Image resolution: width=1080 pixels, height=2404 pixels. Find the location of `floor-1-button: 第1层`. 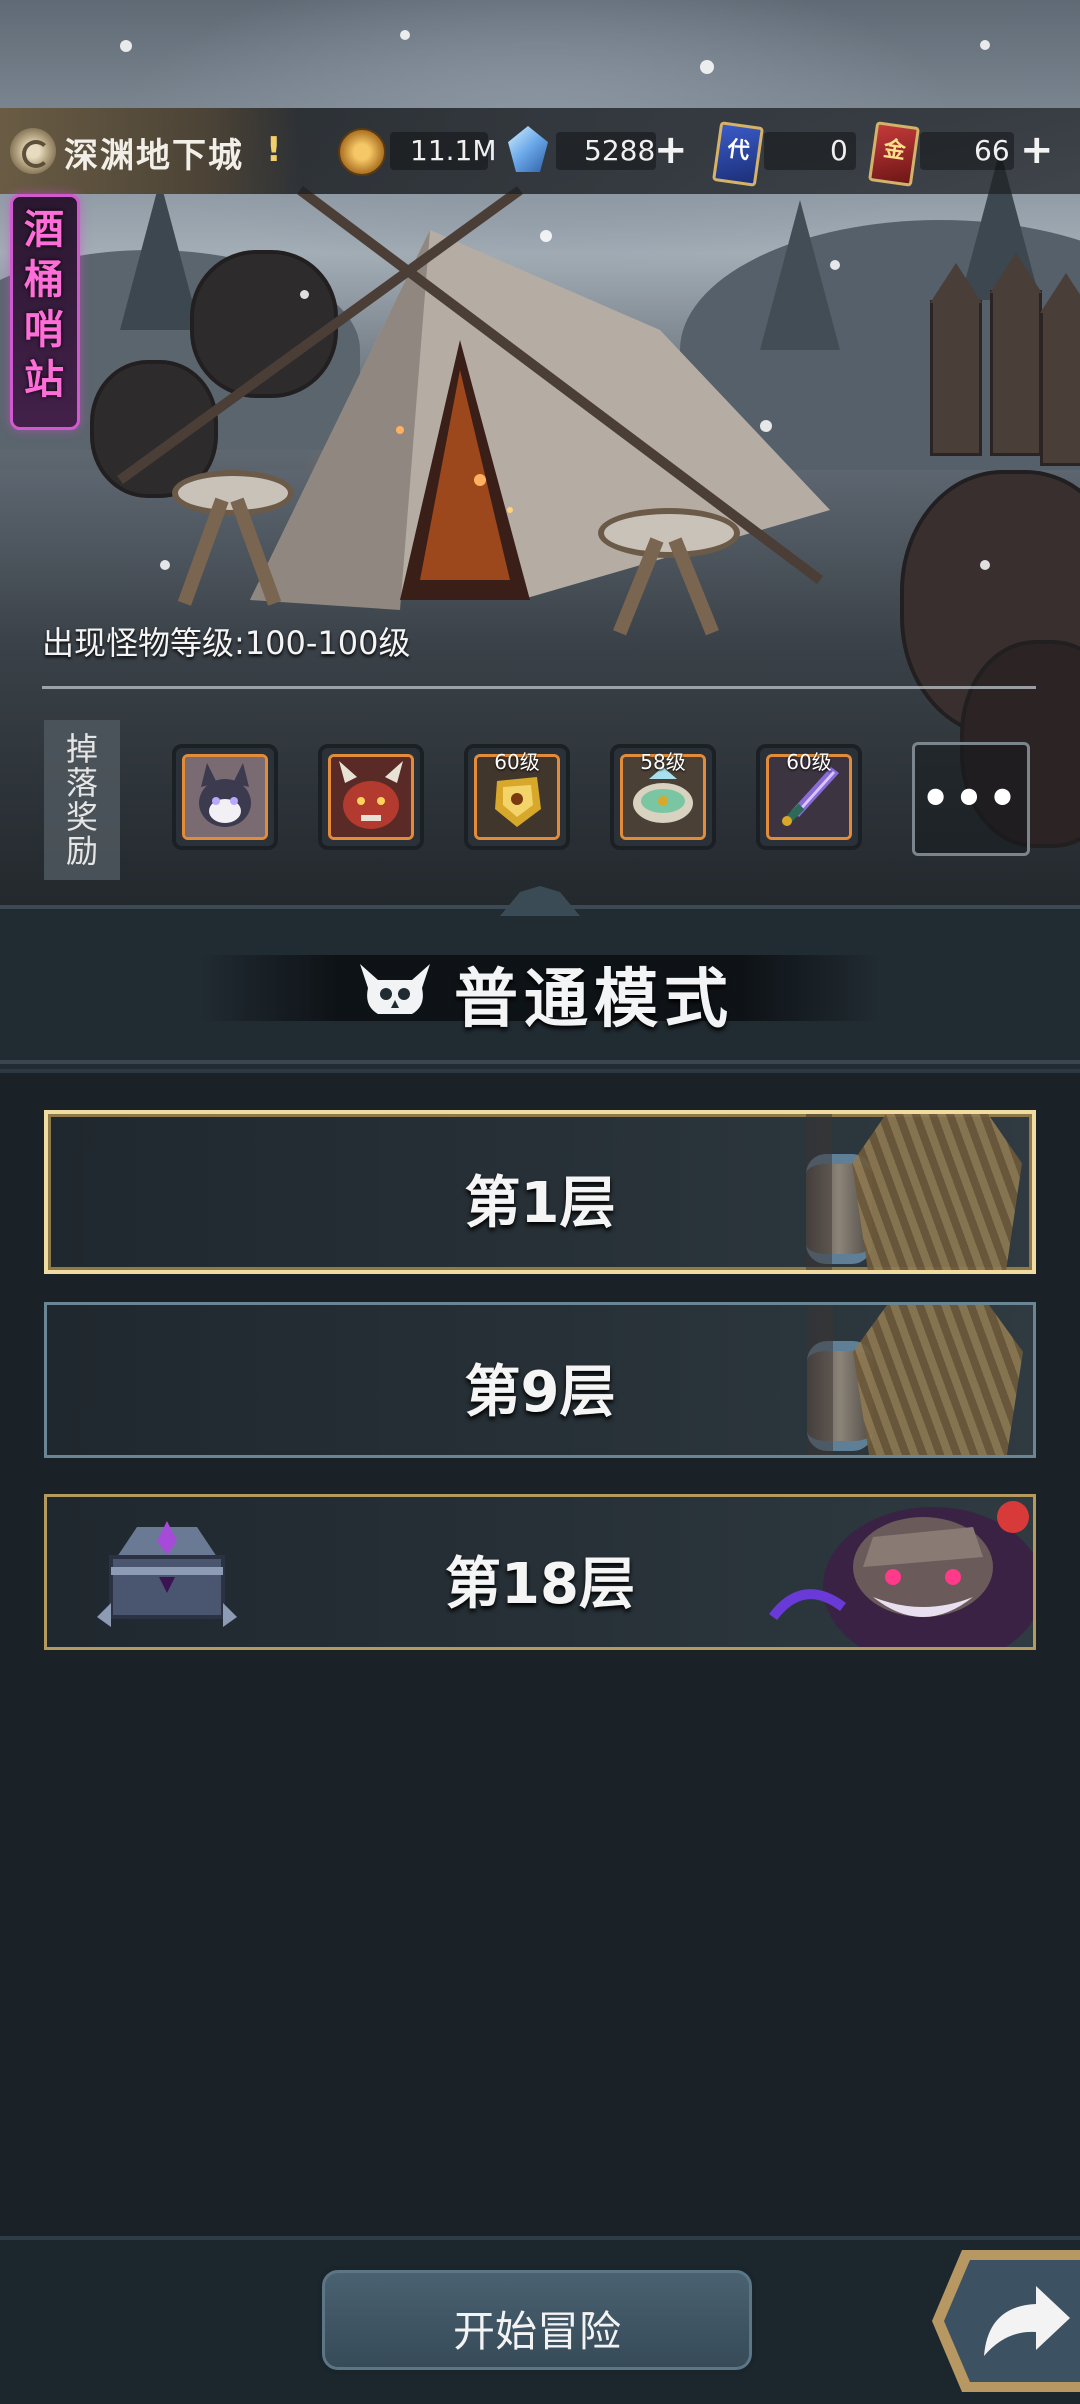

floor-1-button: 第1层 is located at coordinates (540, 1192).